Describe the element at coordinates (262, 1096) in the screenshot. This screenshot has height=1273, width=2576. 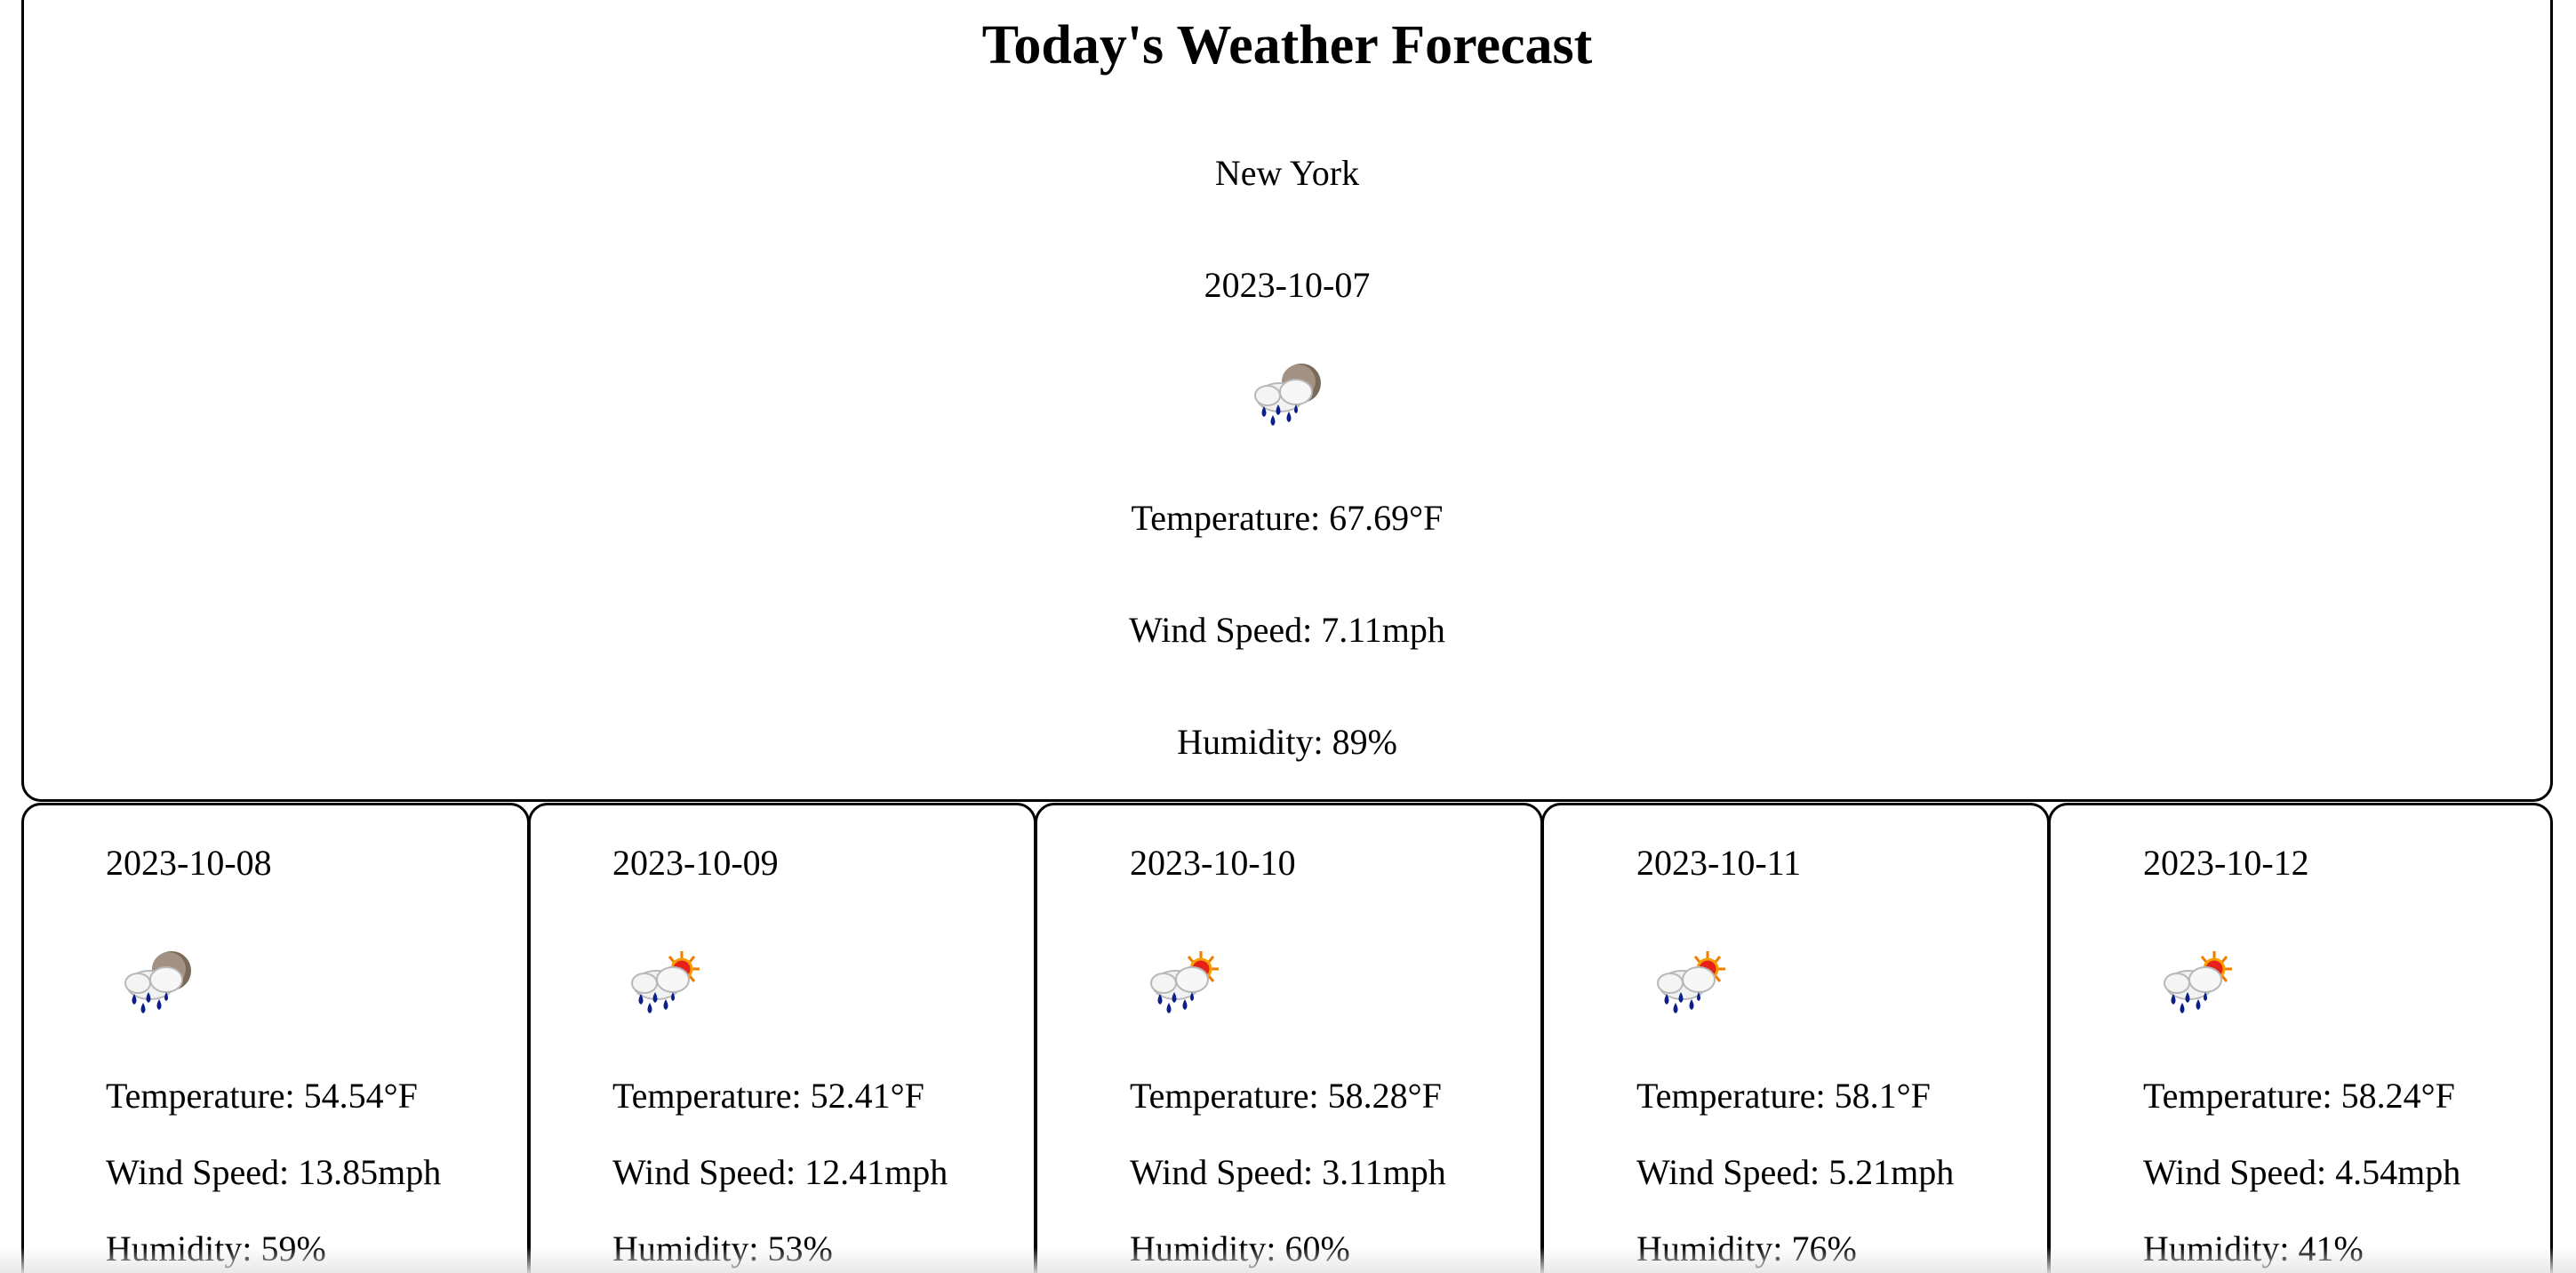
I see `forecast-temperature: Temperature: 54.54°F` at that location.